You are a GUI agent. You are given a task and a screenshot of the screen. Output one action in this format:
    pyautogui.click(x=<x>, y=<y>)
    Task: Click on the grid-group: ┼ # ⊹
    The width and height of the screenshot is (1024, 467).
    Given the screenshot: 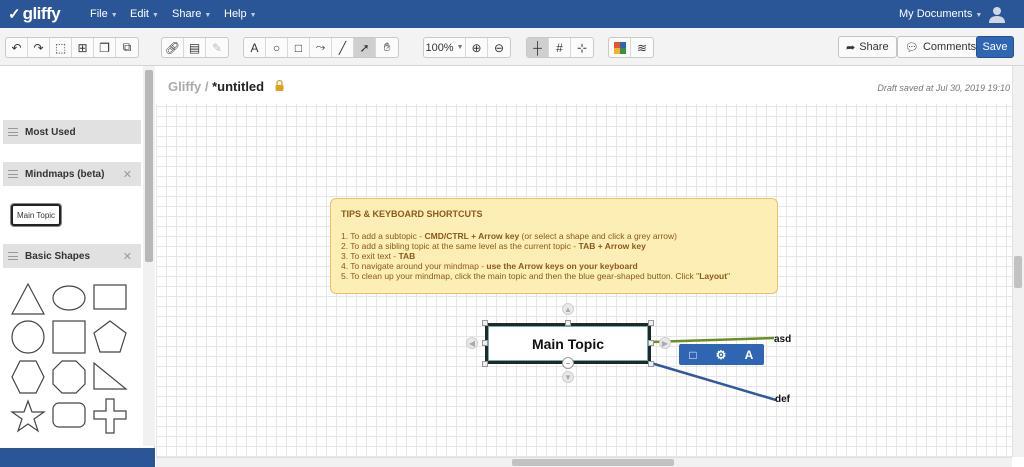 What is the action you would take?
    pyautogui.click(x=560, y=47)
    